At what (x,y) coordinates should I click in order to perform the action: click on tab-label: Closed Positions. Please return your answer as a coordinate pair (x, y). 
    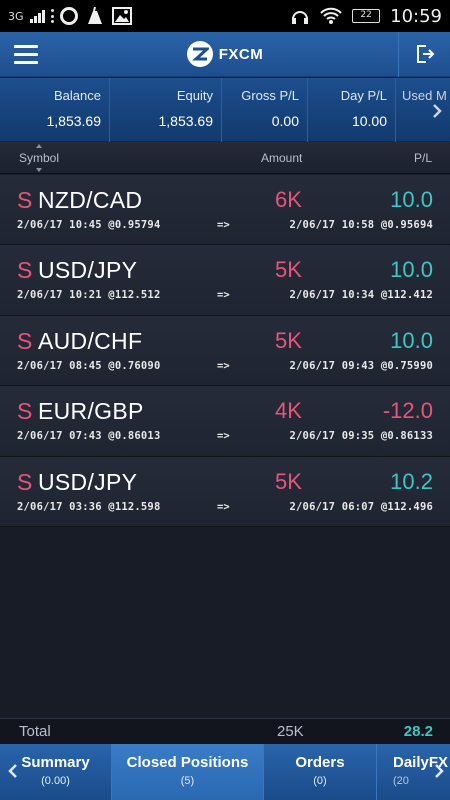
    Looking at the image, I should click on (187, 762).